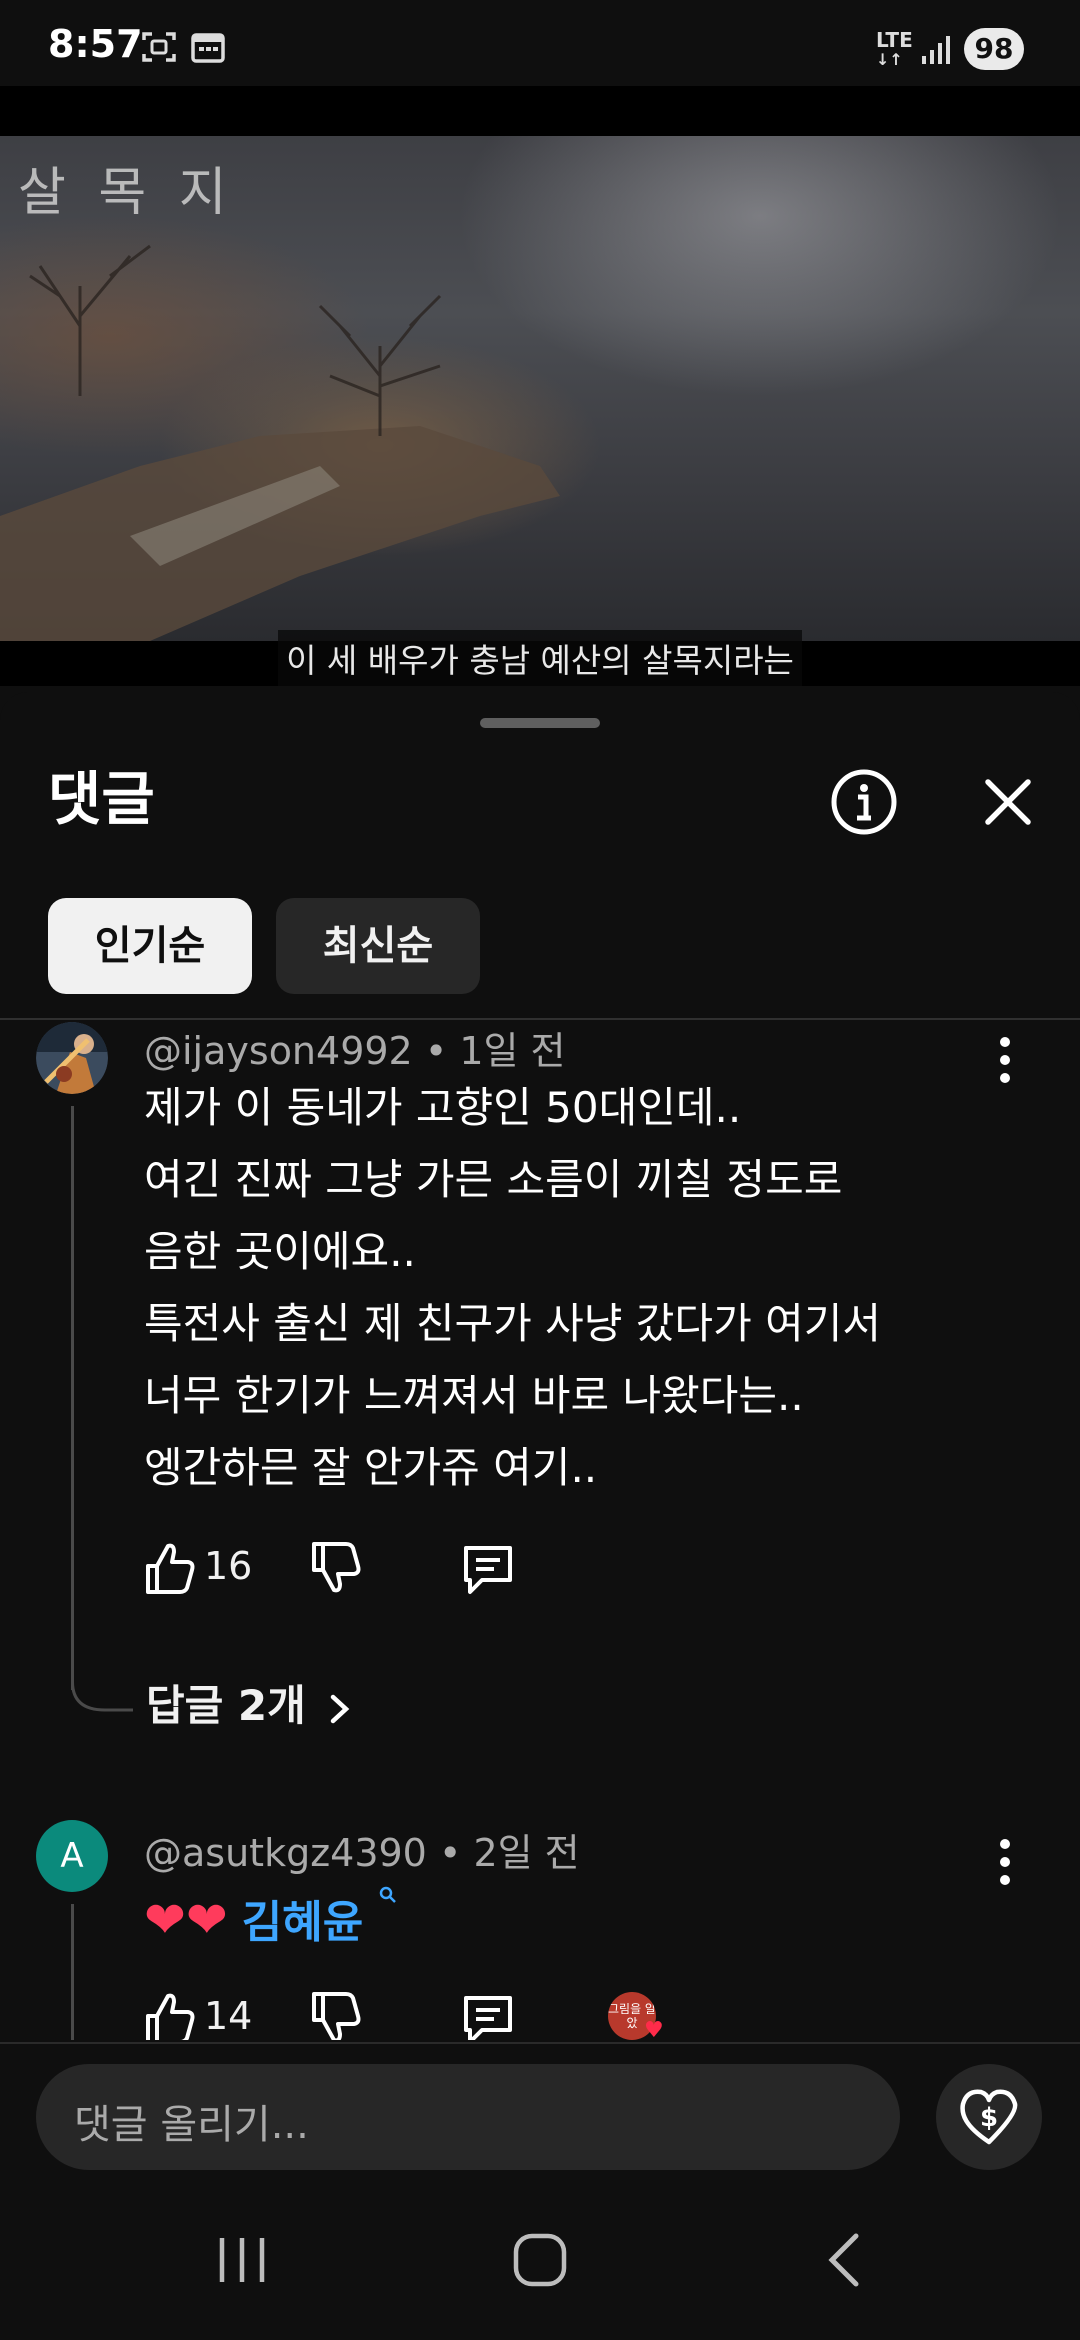  What do you see at coordinates (95, 44) in the screenshot?
I see `status-time: 8:57` at bounding box center [95, 44].